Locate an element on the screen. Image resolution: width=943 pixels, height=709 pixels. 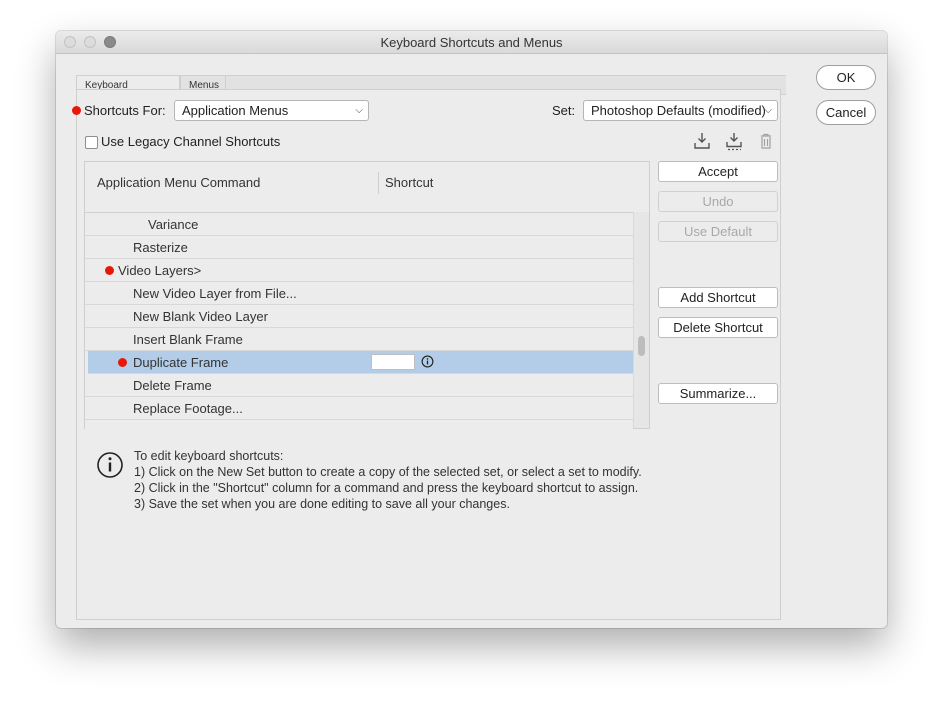
column-header-command: Application Menu Command is located at coordinates (179, 182).